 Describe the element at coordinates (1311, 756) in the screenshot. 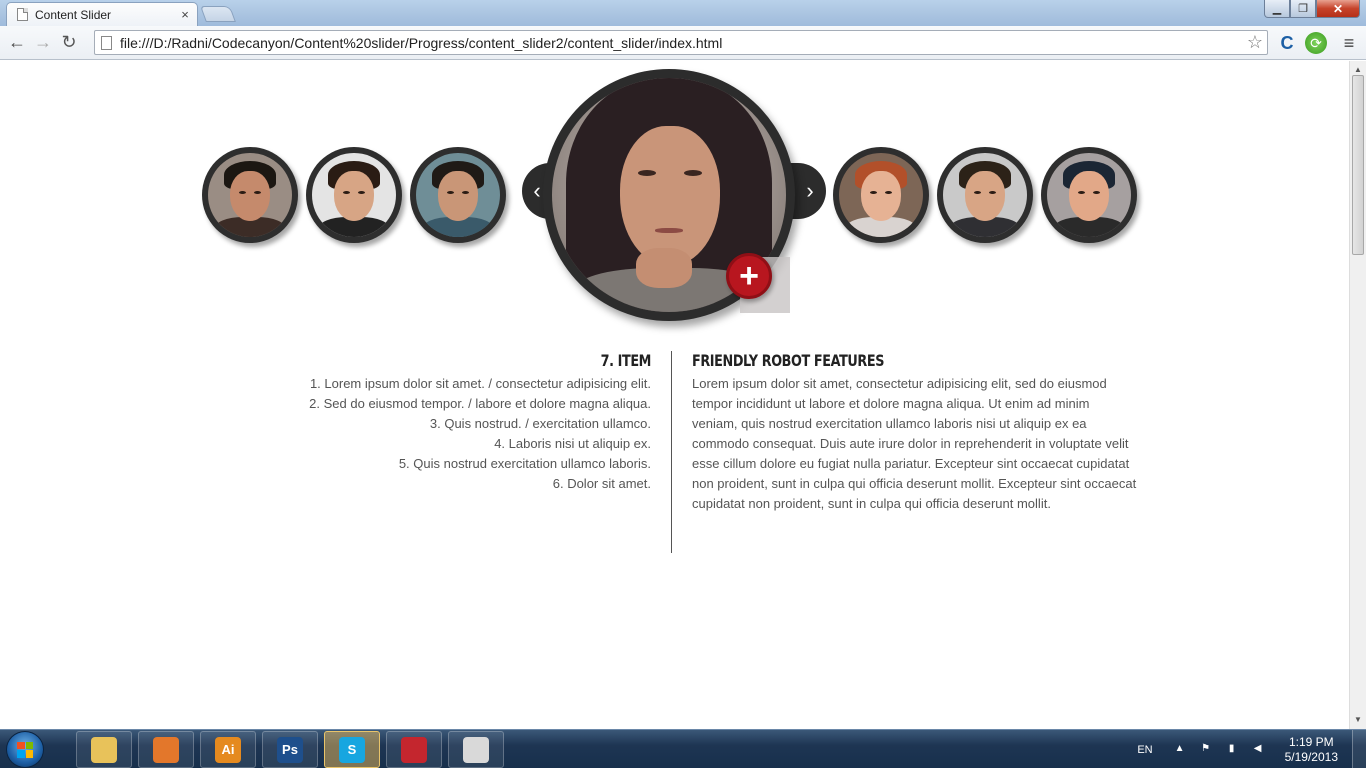

I see `clock-date: 5/19/2013` at that location.